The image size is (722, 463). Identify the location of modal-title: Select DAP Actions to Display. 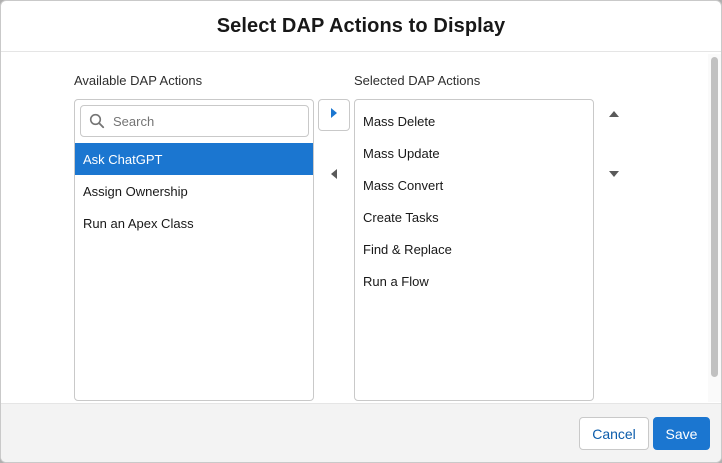
(361, 25).